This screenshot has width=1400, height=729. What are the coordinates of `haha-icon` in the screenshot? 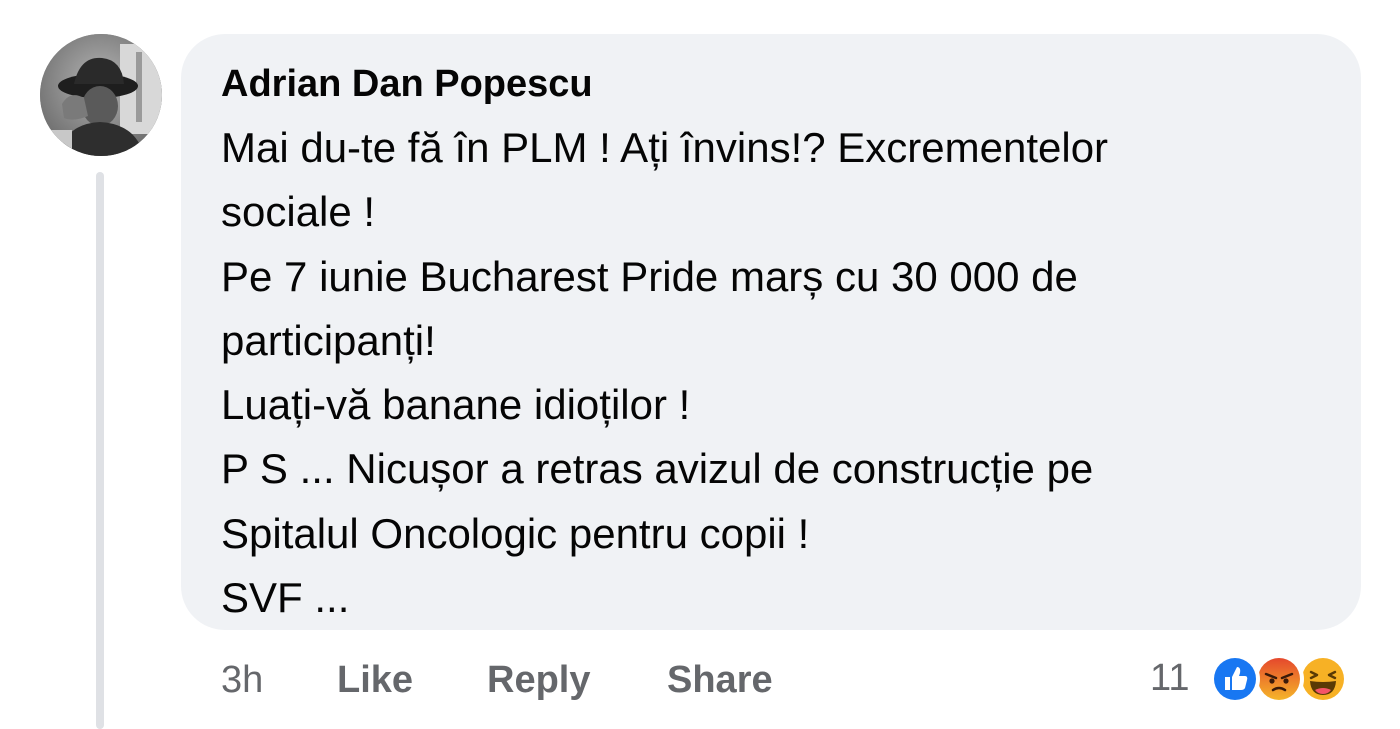 It's located at (1323, 679).